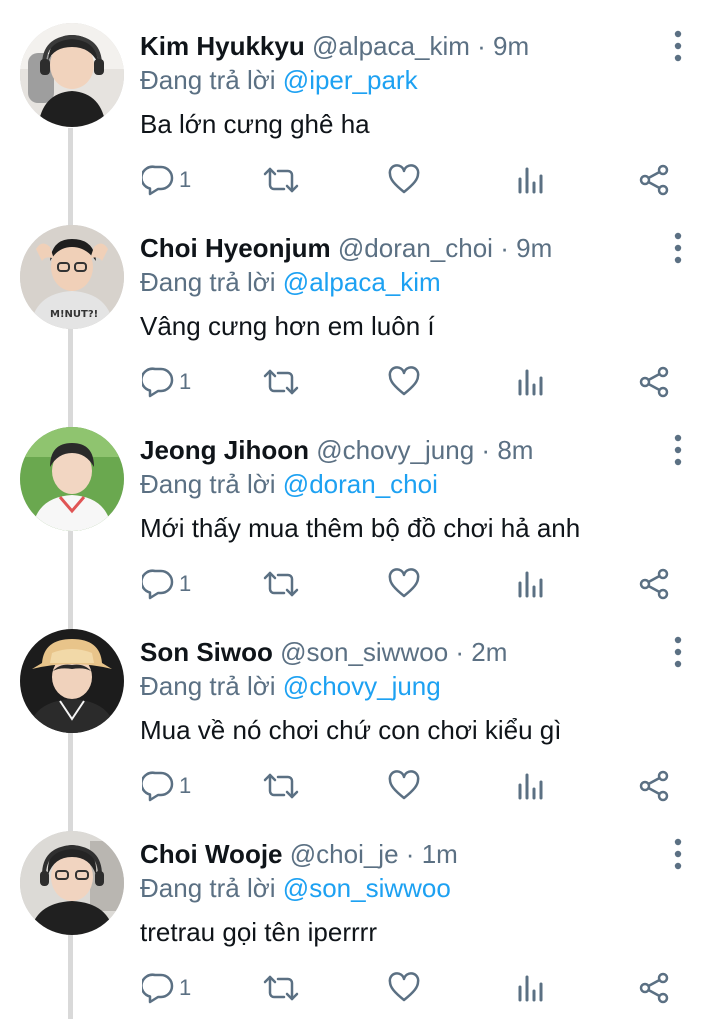  Describe the element at coordinates (360, 528) in the screenshot. I see `tweet-text: Mới thấy mua thêm bộ đồ chơi hả anh` at that location.